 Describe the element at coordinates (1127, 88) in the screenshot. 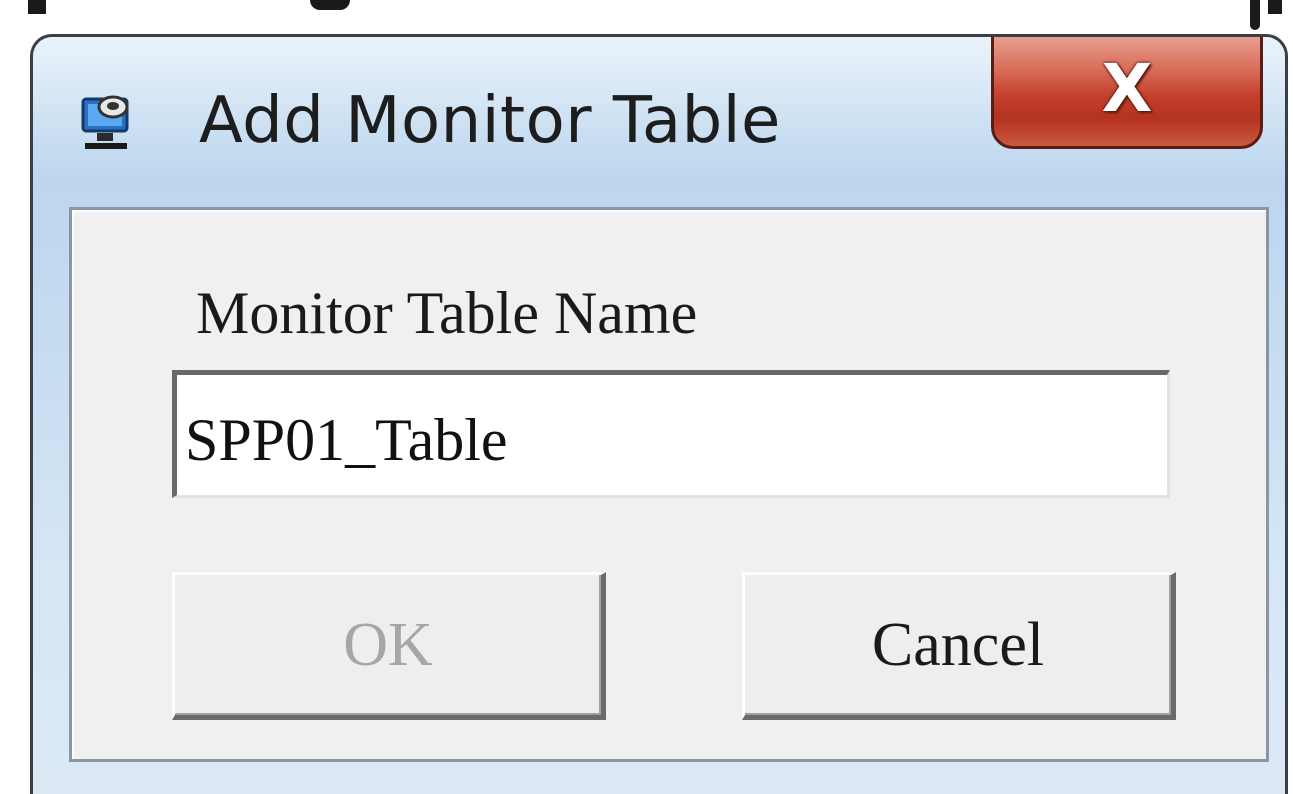

I see `close-icon: X` at that location.